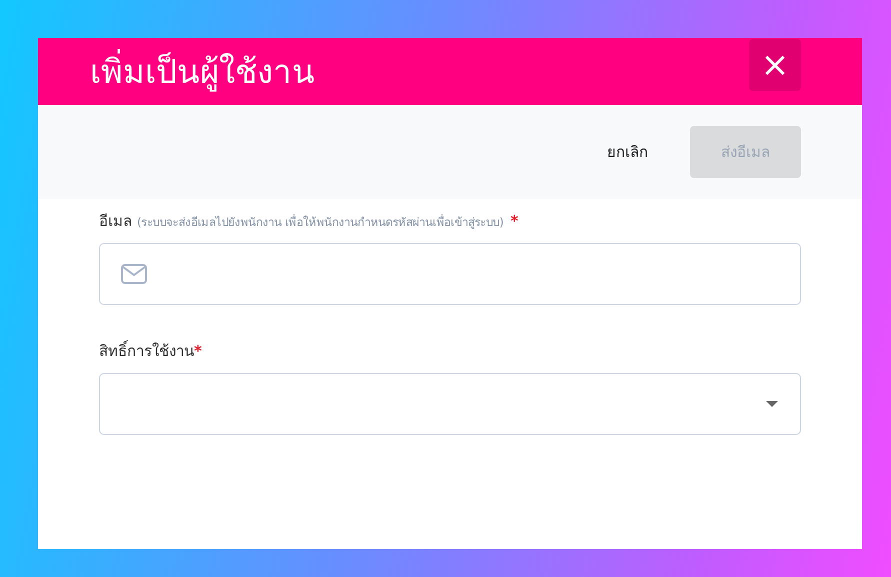 The width and height of the screenshot is (891, 577). What do you see at coordinates (134, 274) in the screenshot?
I see `envelope-icon` at bounding box center [134, 274].